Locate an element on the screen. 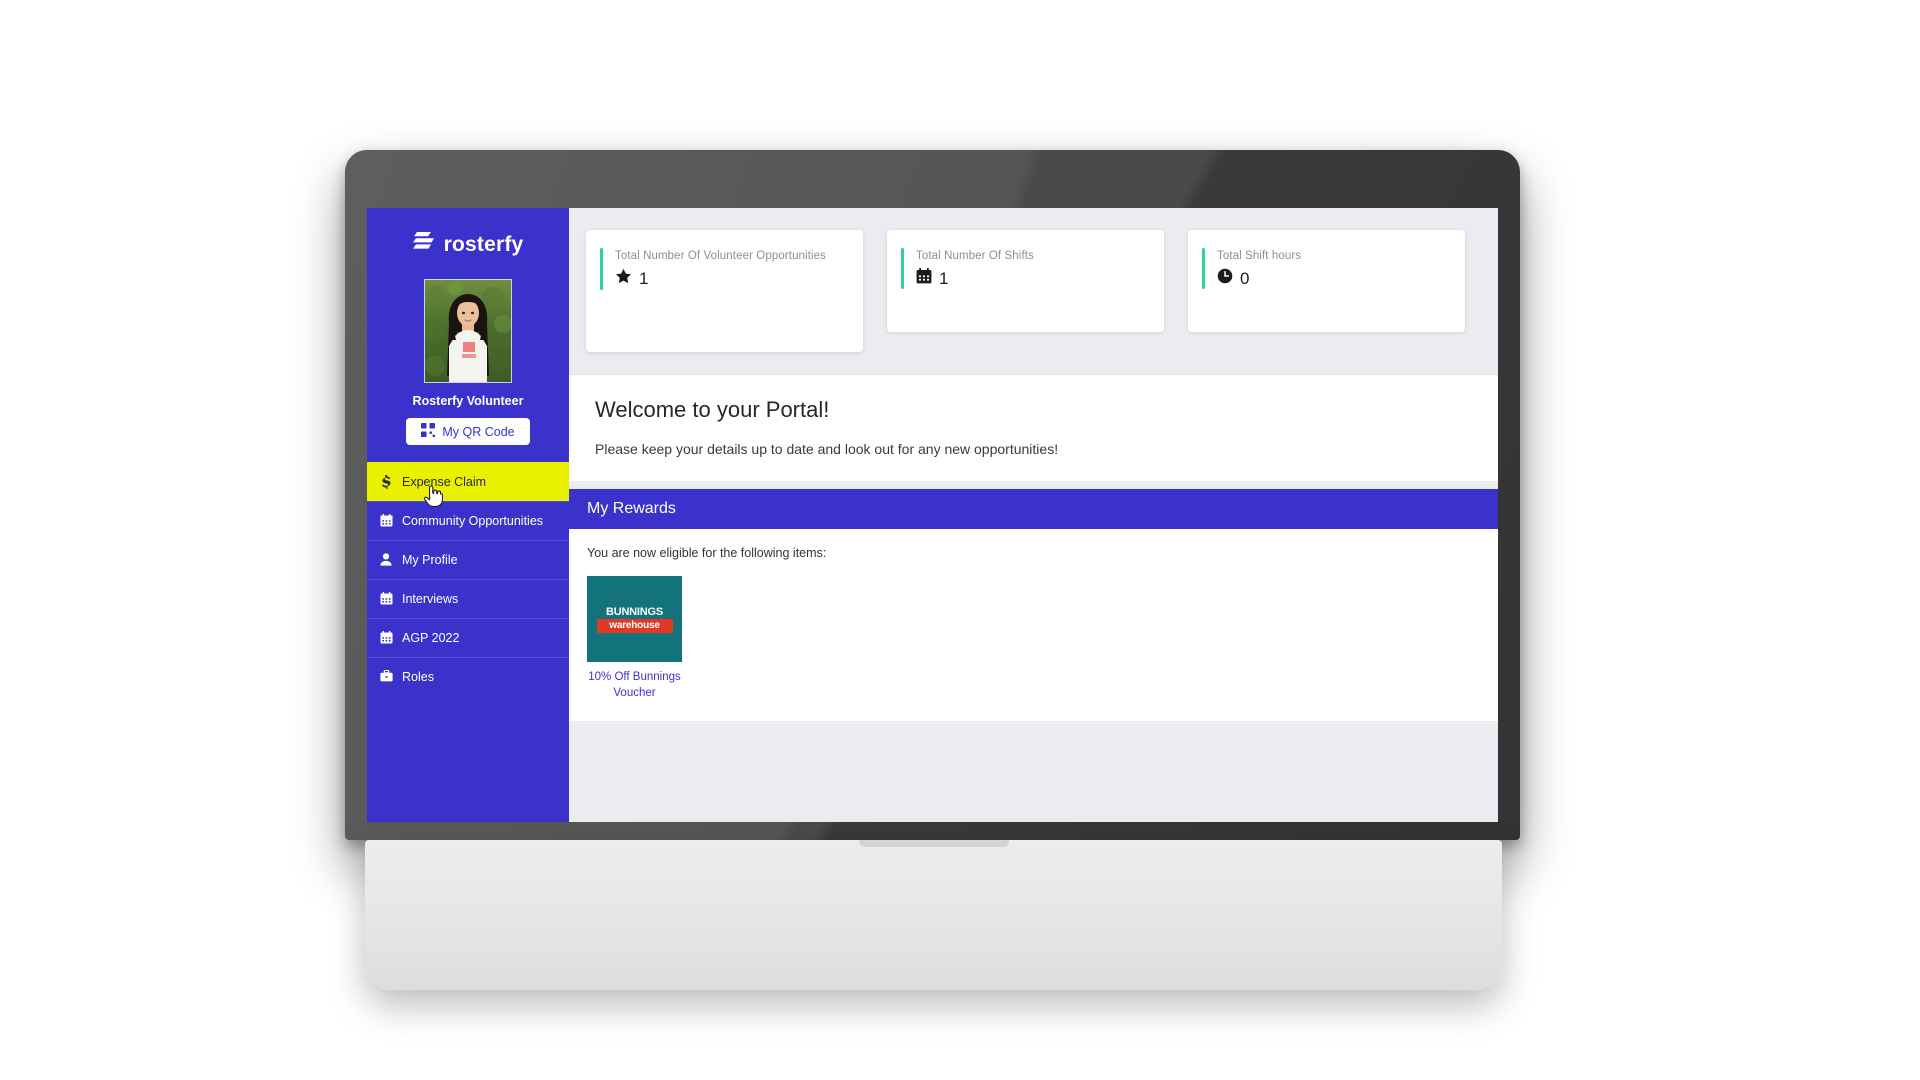 This screenshot has width=1920, height=1080. laptop-base-notch is located at coordinates (933, 843).